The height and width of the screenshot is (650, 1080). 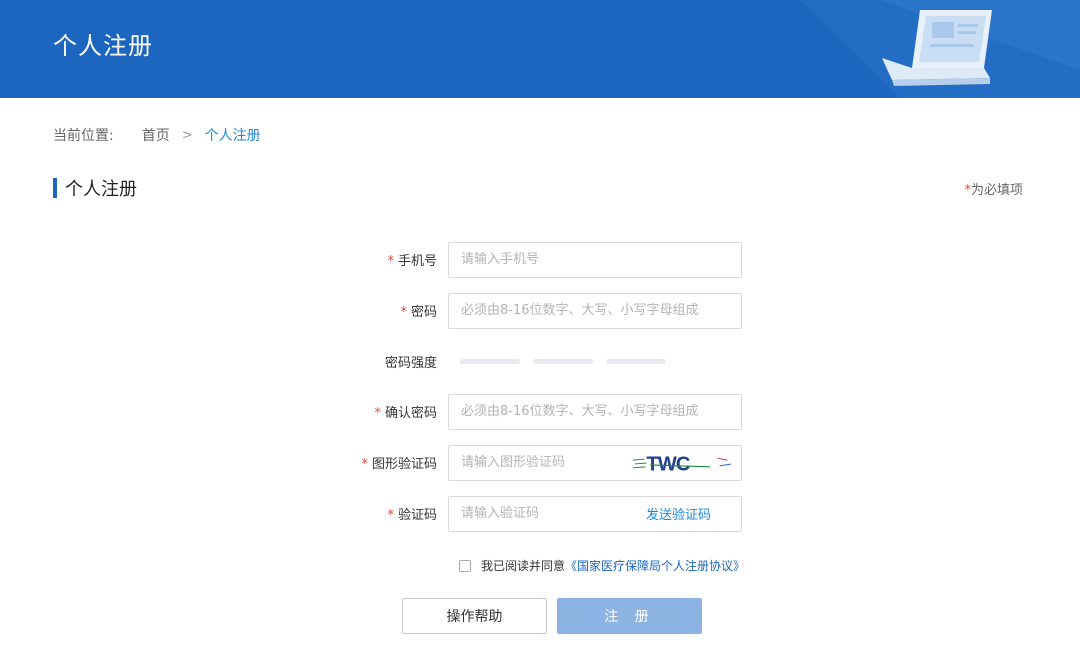 I want to click on breadcrumb-prefix: 当前位置:, so click(x=83, y=135).